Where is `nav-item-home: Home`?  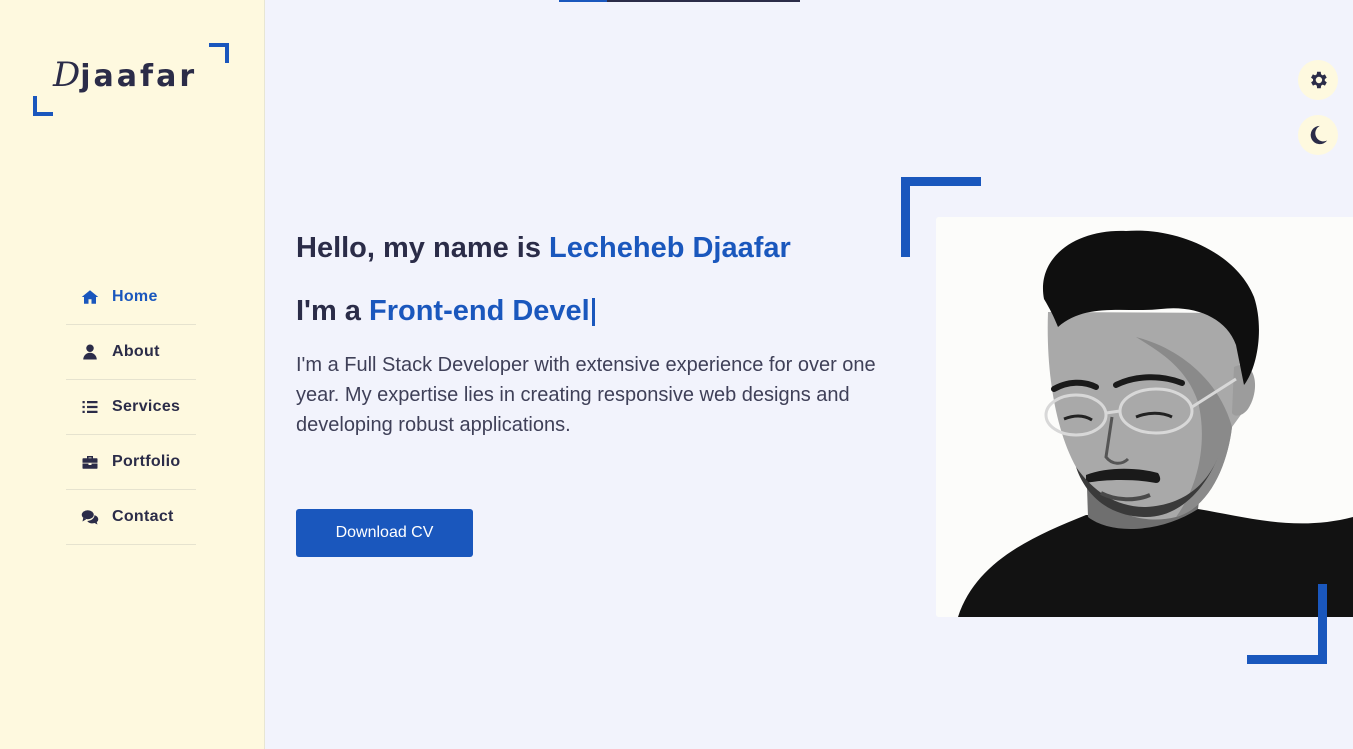
nav-item-home: Home is located at coordinates (131, 297).